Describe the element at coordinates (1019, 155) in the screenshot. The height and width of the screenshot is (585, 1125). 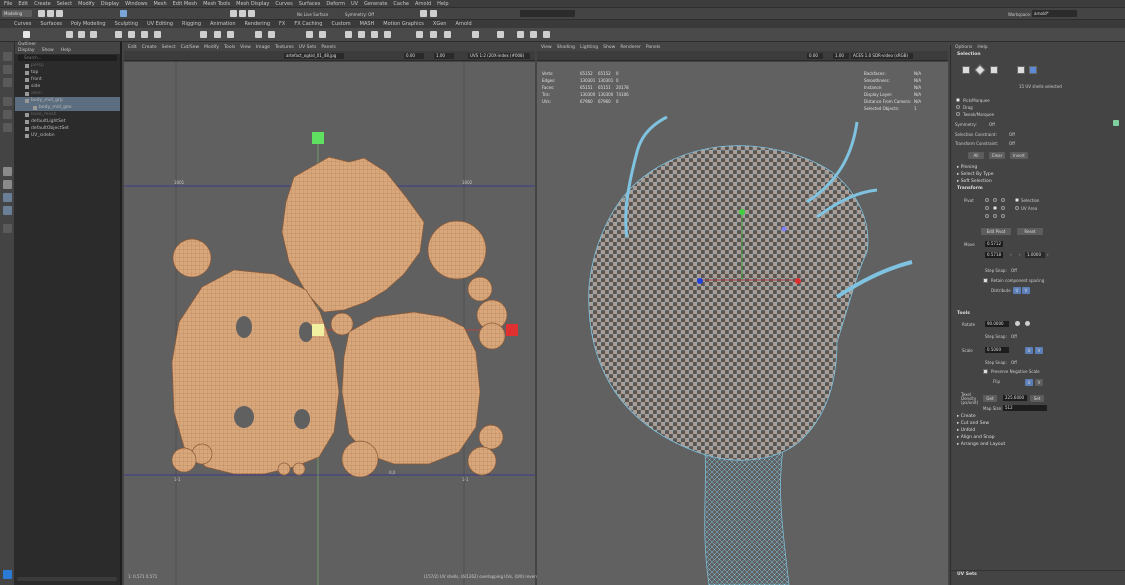
I see `select-invert-button: Invert` at that location.